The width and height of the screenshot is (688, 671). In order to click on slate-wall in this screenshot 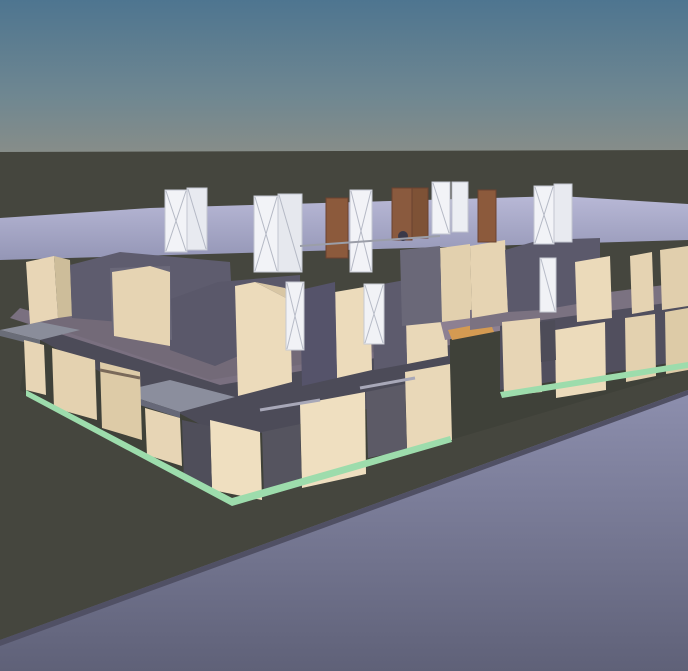, I will do `click(318, 334)`.